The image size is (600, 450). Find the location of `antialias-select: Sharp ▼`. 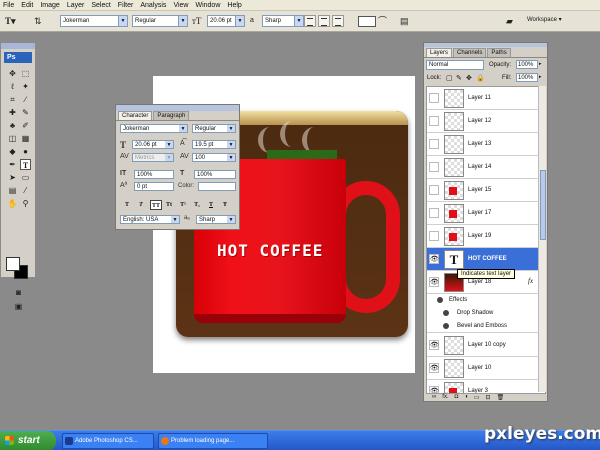

antialias-select: Sharp ▼ is located at coordinates (283, 21).